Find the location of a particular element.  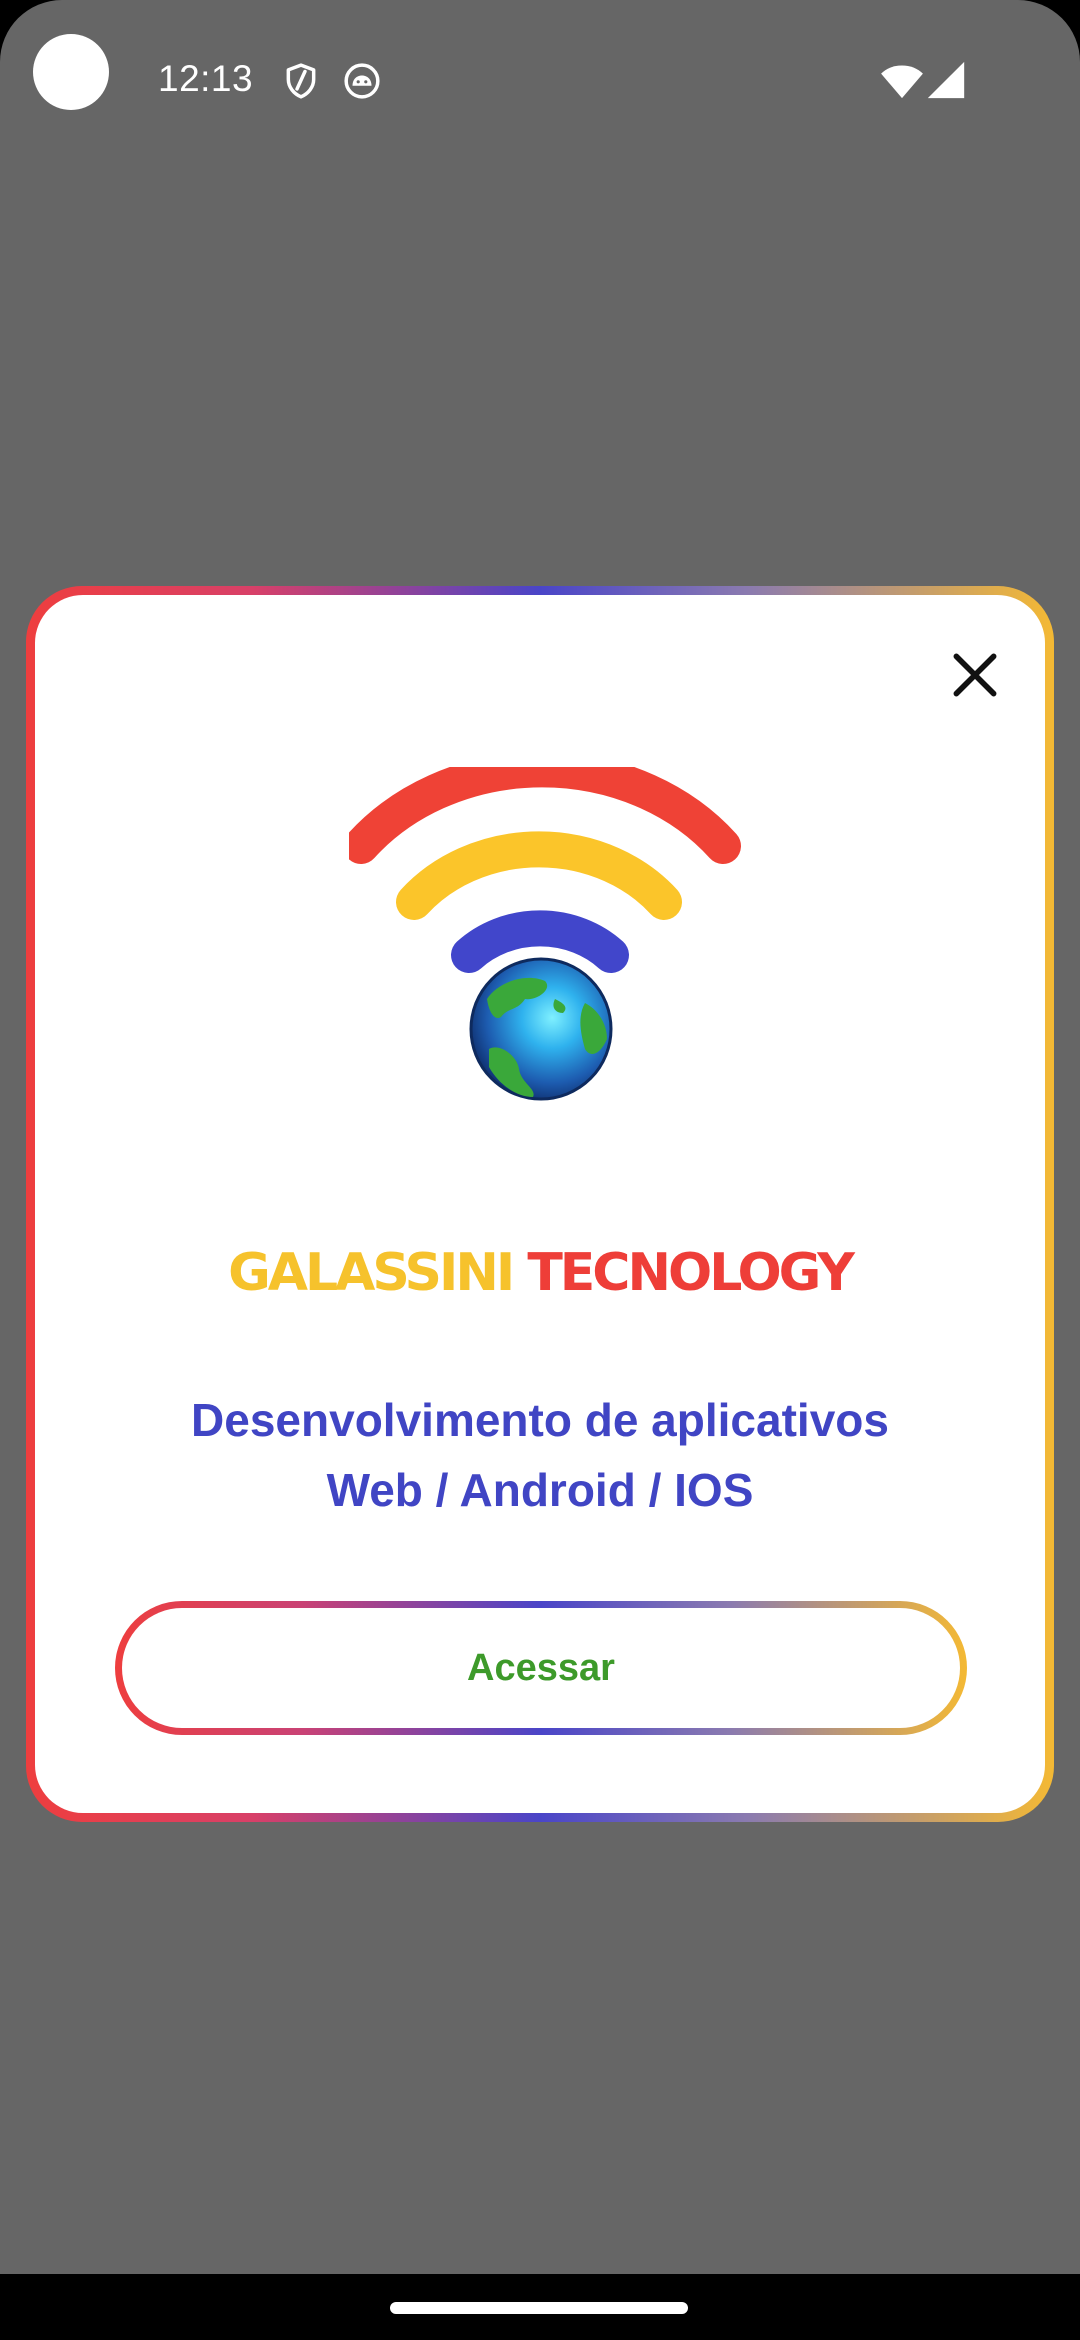

close-icon is located at coordinates (975, 675).